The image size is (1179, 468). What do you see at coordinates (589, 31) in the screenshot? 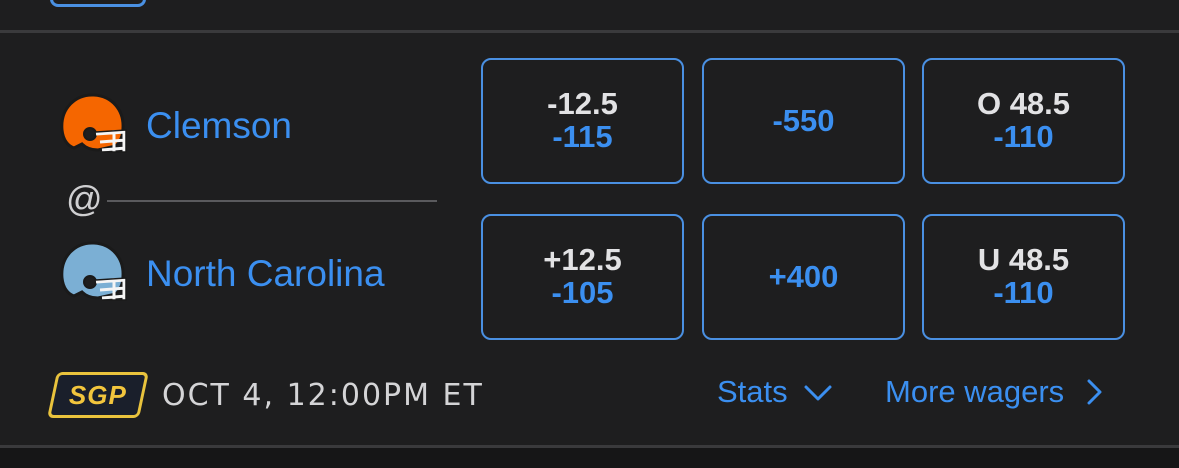
I see `card-divider-top` at bounding box center [589, 31].